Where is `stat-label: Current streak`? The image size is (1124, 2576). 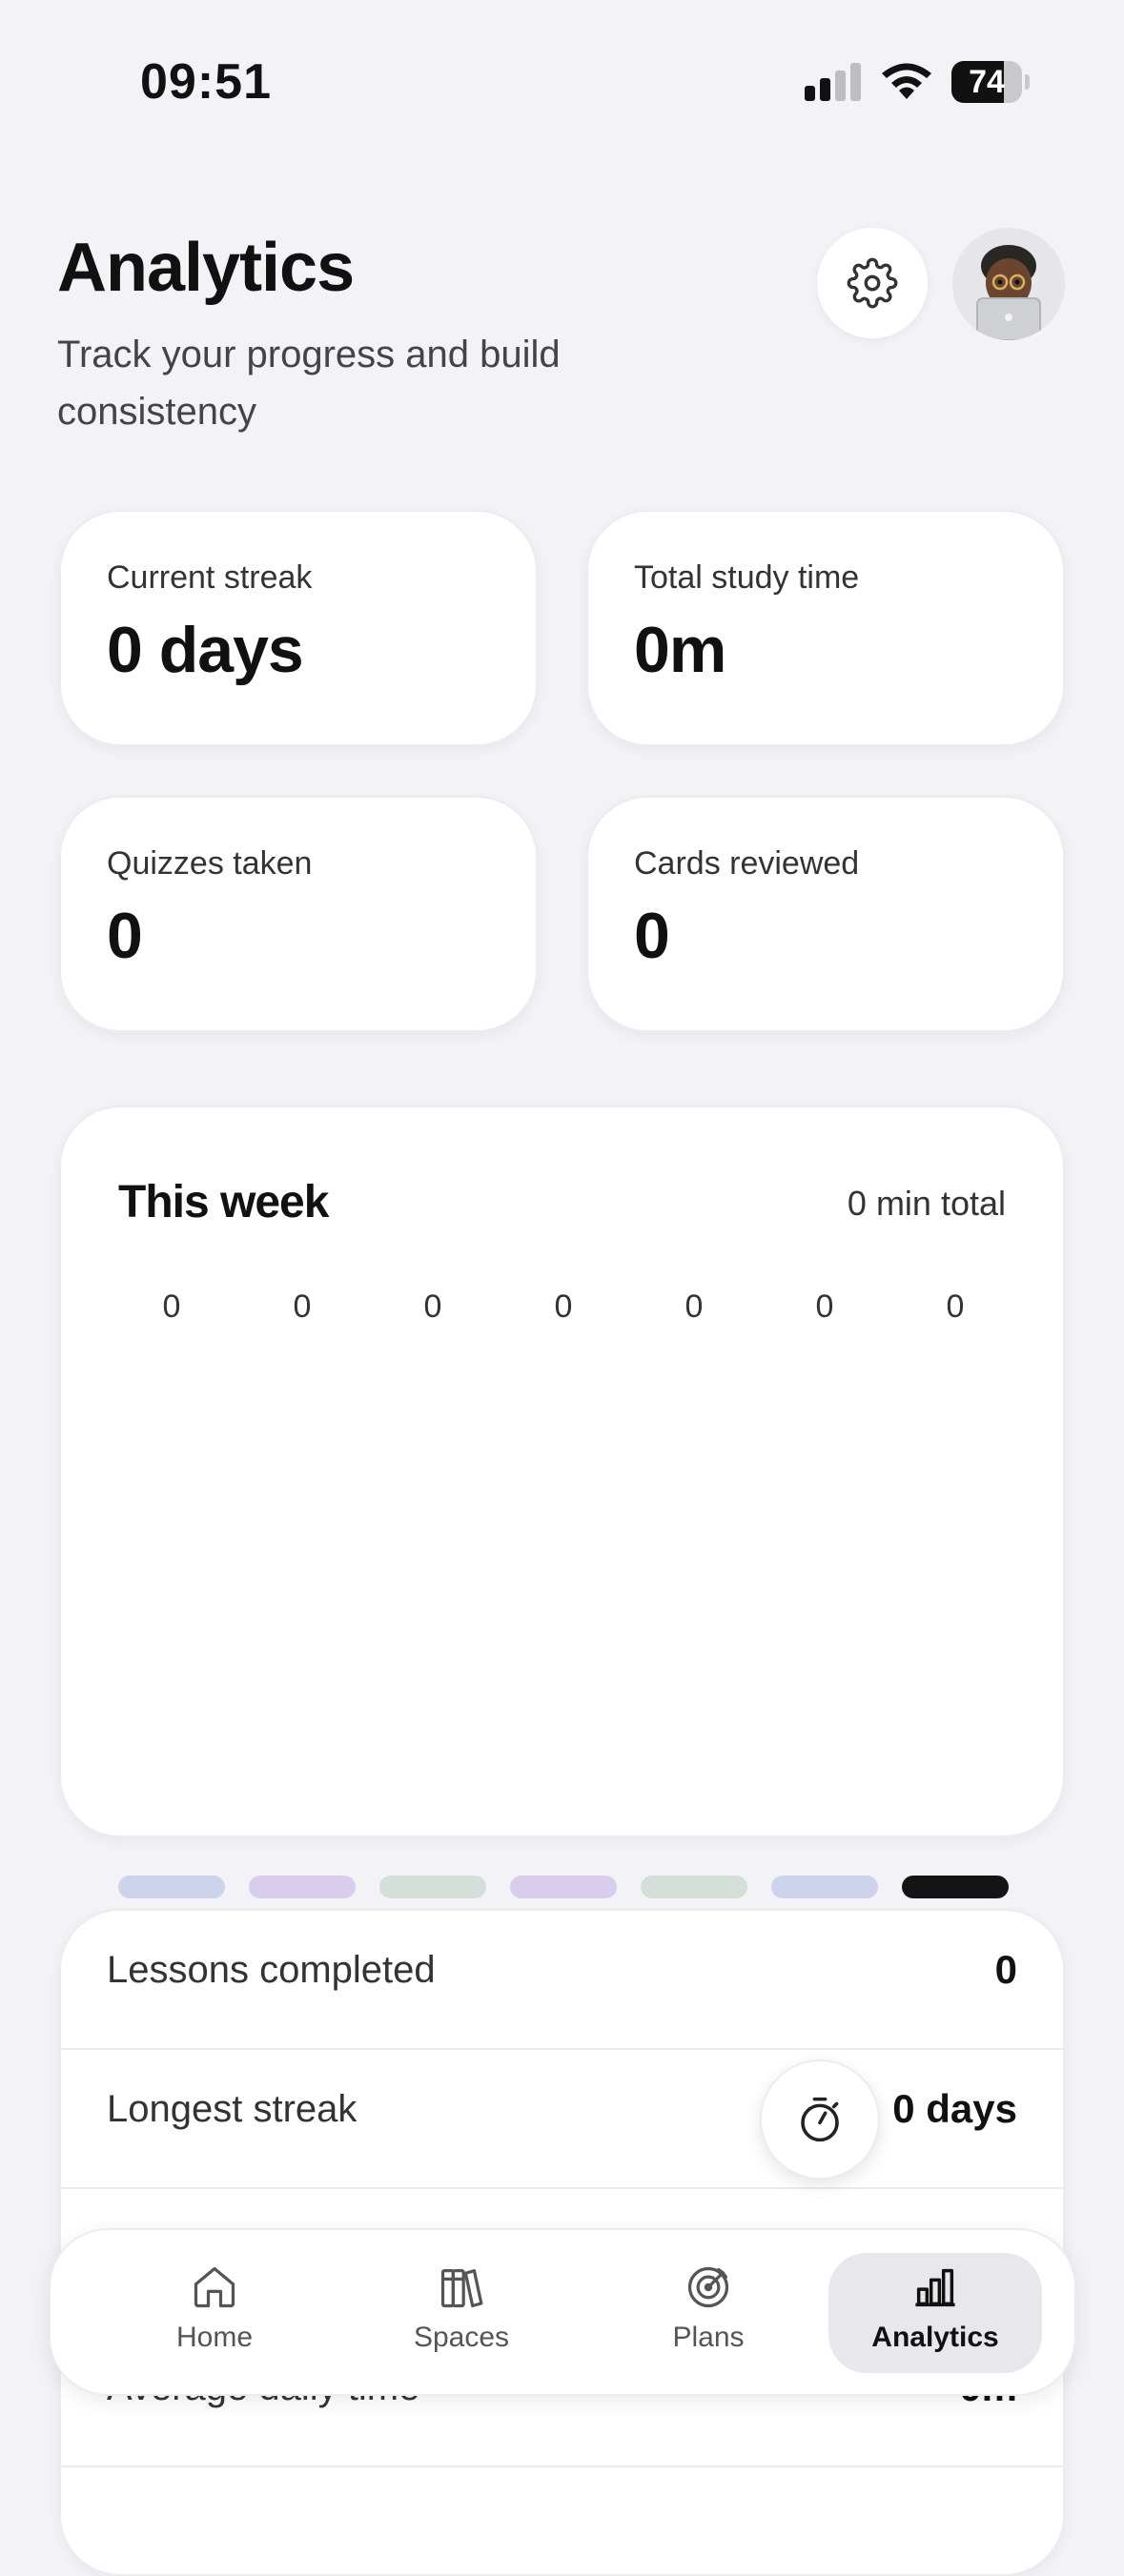 stat-label: Current streak is located at coordinates (210, 577).